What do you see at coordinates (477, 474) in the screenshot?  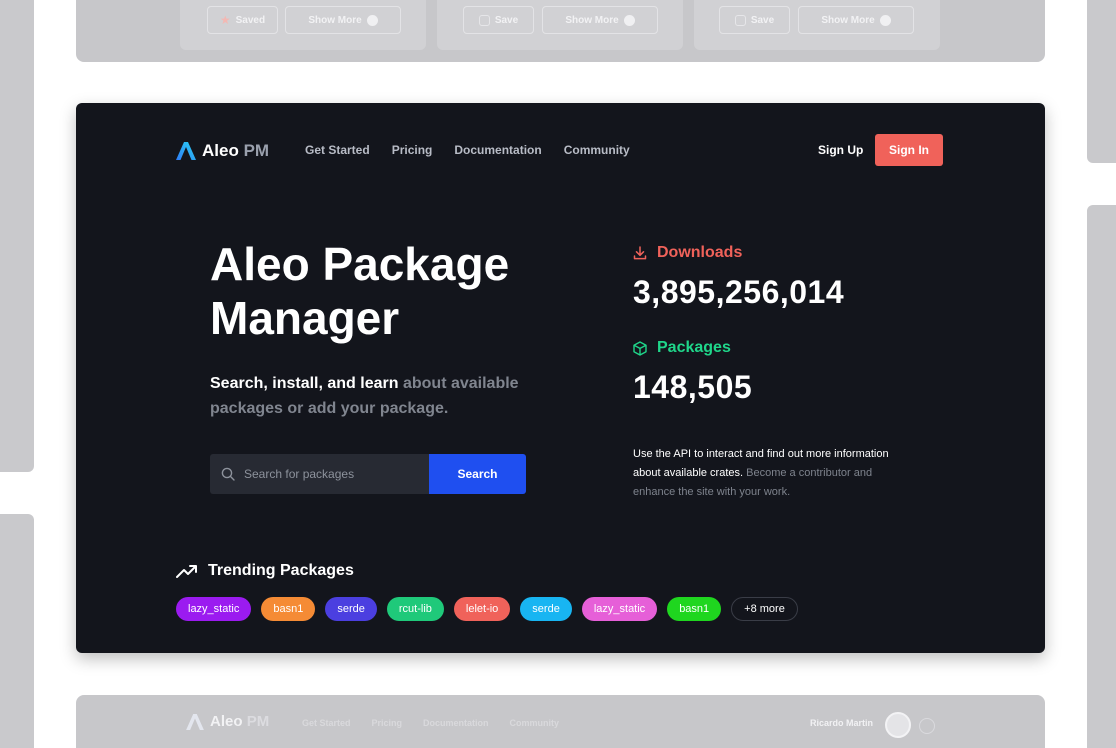 I see `search-button: Search` at bounding box center [477, 474].